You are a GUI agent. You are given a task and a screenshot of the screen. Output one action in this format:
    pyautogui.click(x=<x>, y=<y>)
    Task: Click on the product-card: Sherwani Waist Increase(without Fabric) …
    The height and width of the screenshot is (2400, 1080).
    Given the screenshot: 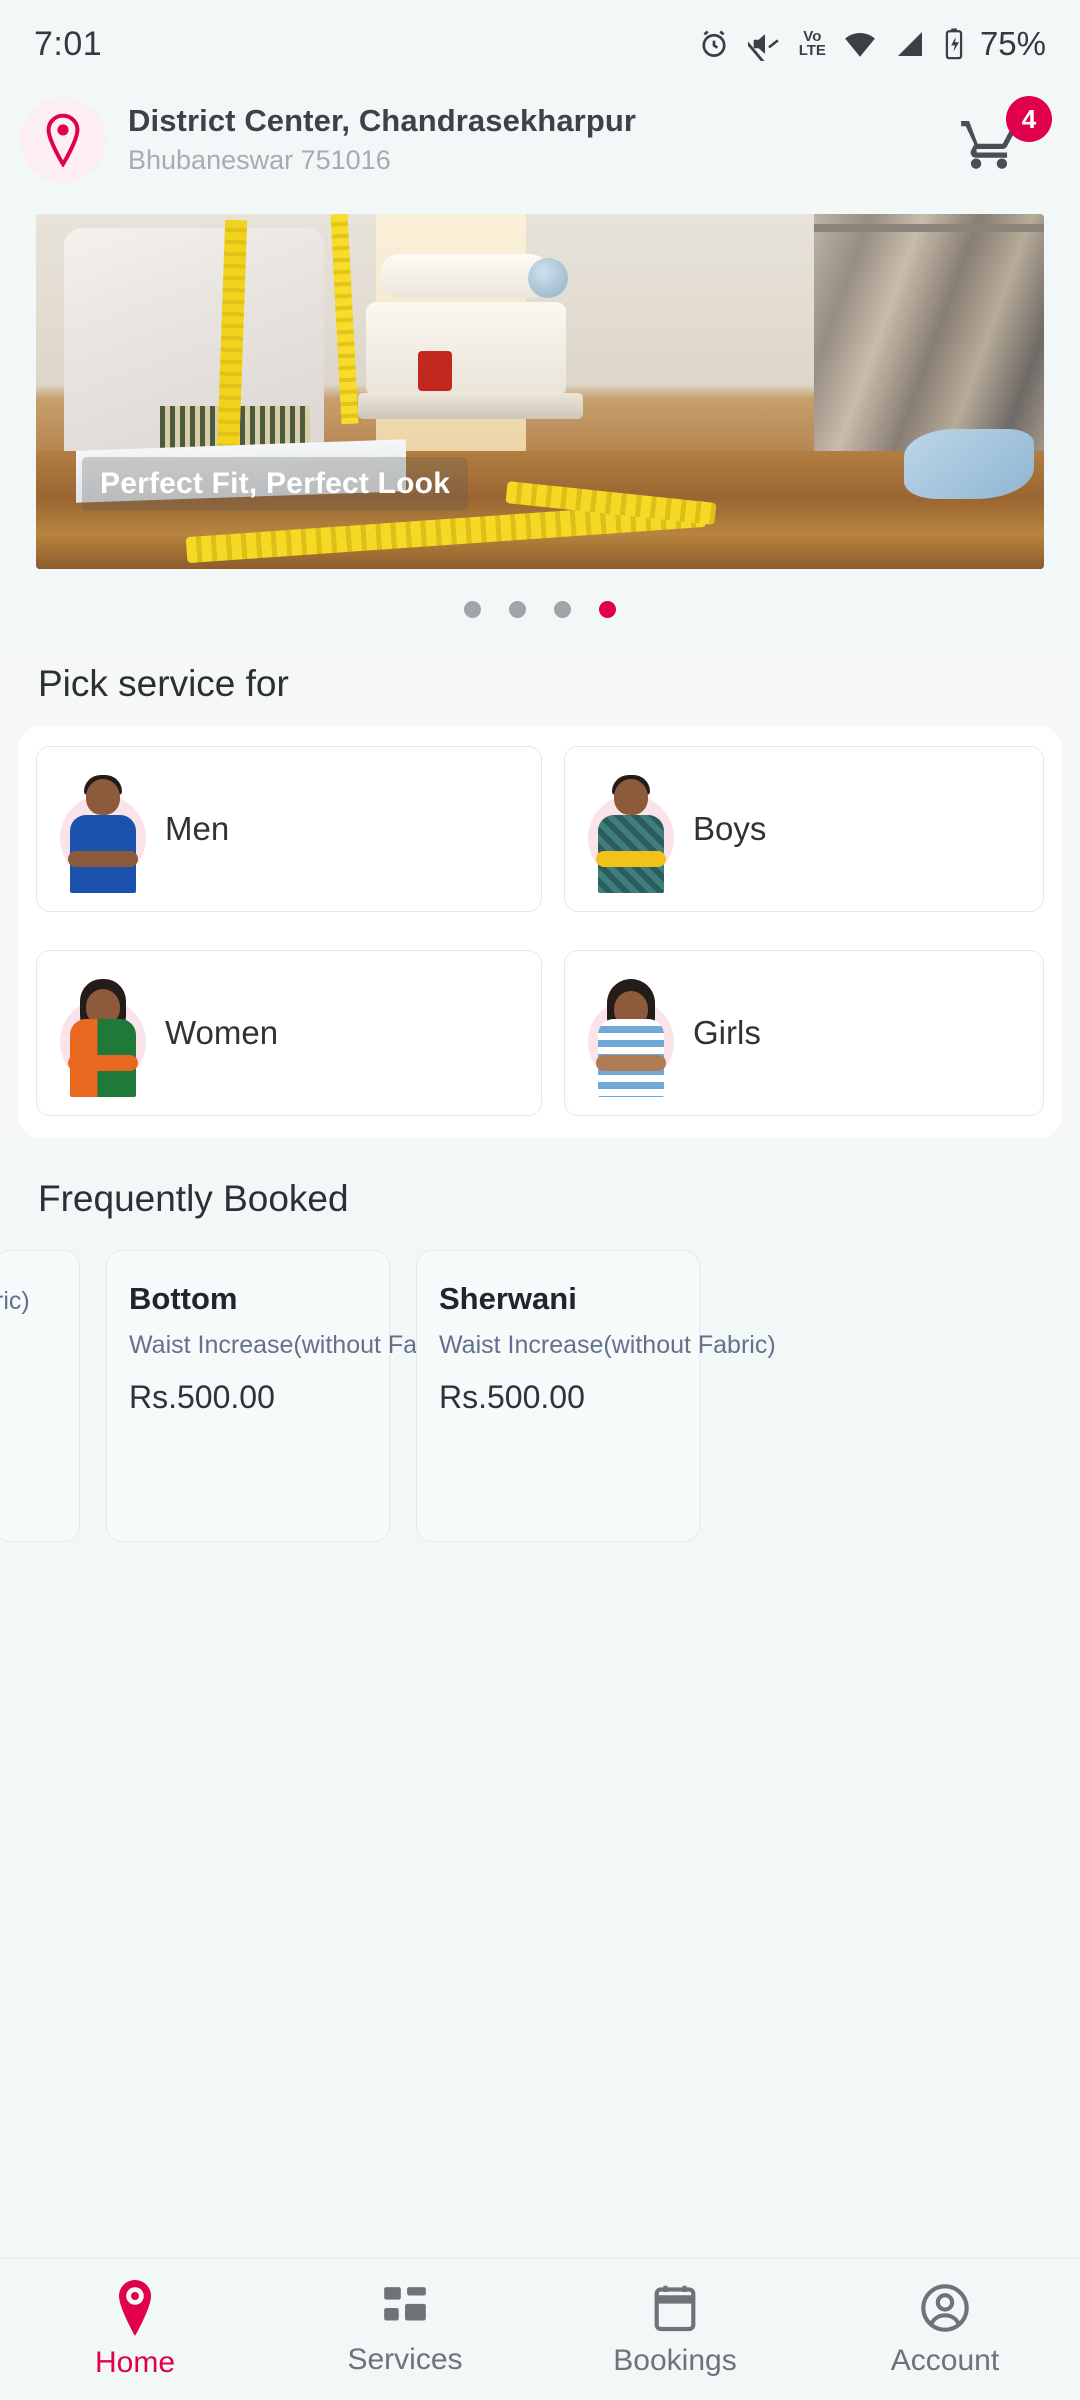 What is the action you would take?
    pyautogui.click(x=596, y=1396)
    